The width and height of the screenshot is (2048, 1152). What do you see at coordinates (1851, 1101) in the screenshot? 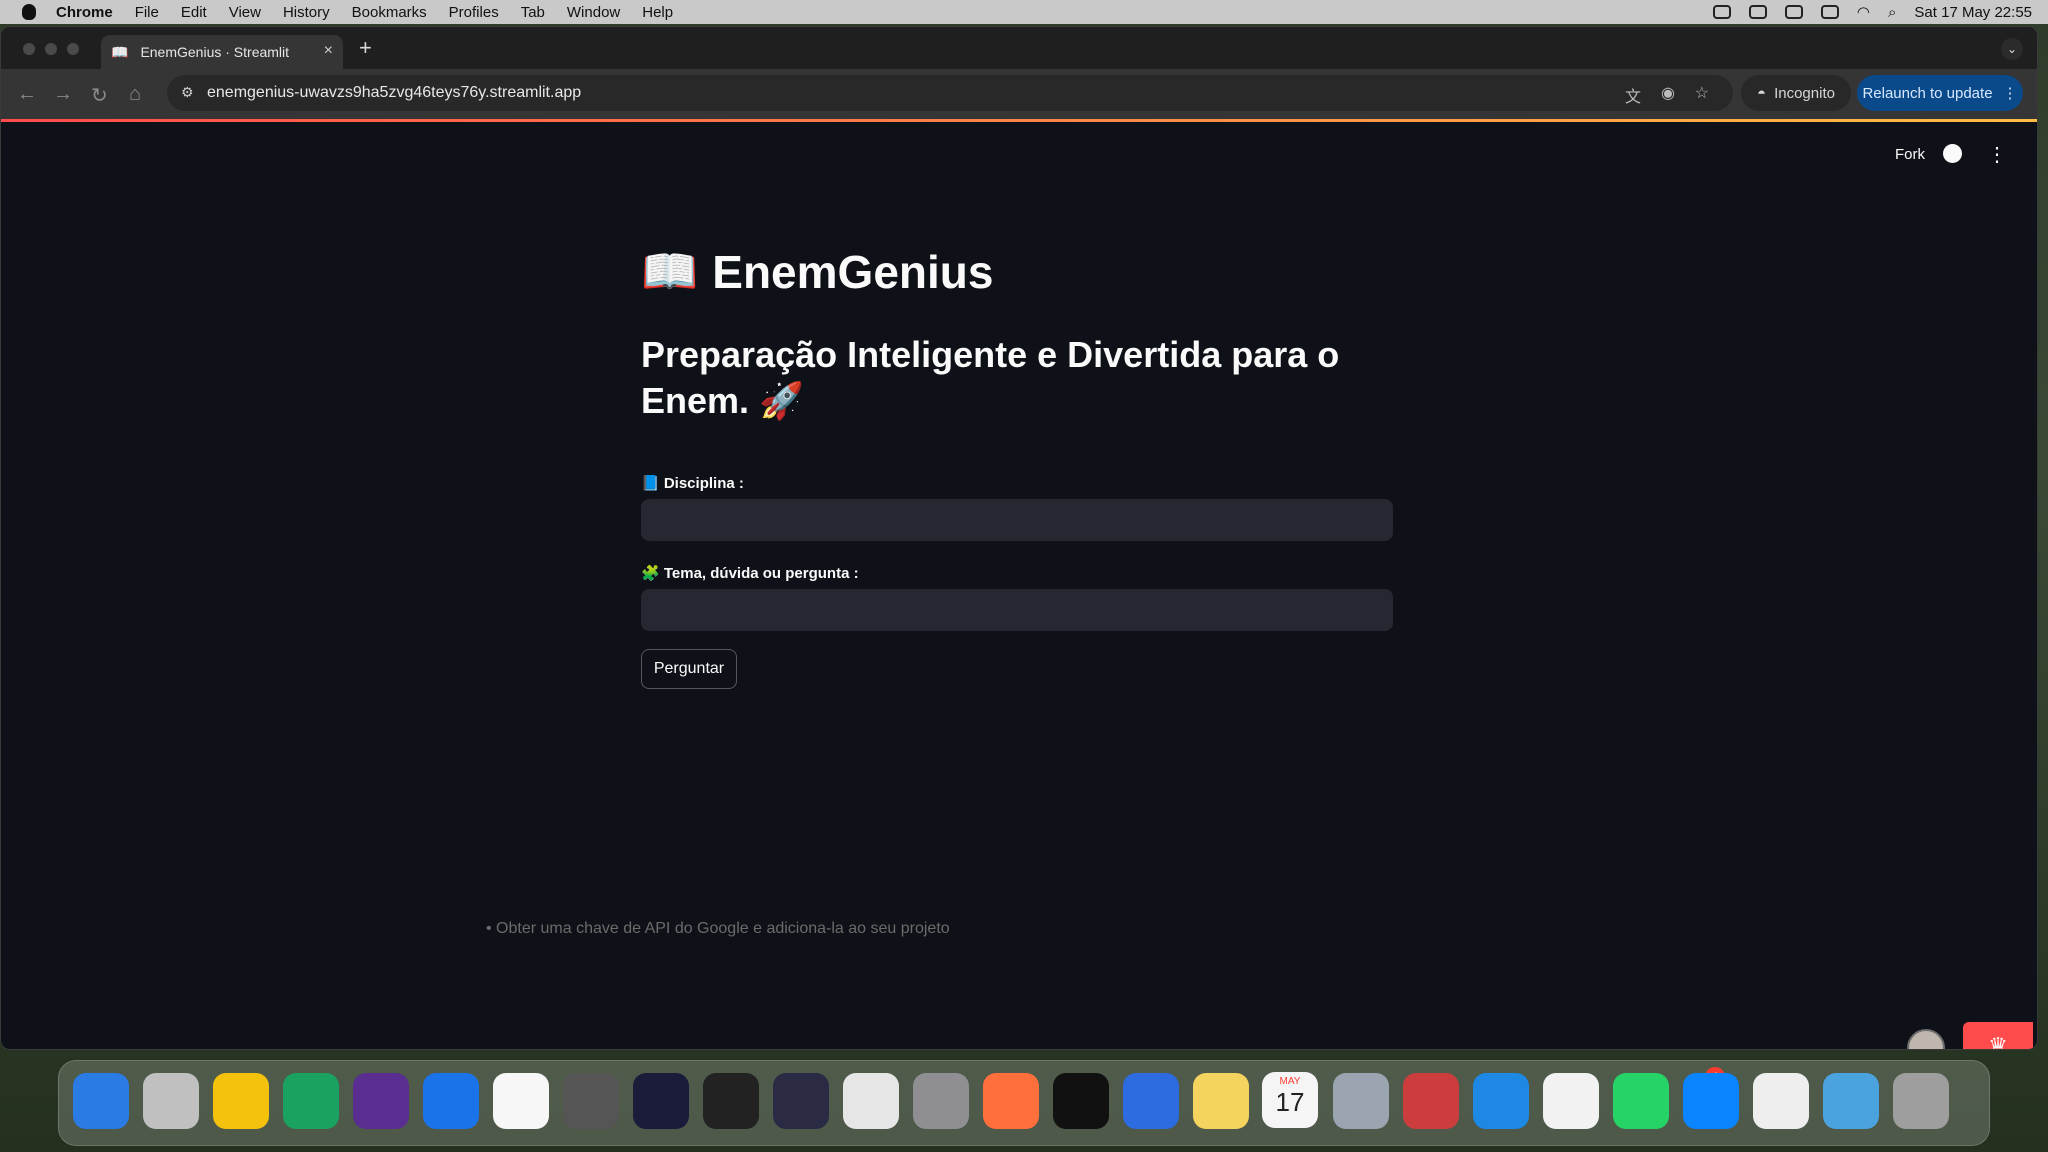
I see `downloads-app-icon` at bounding box center [1851, 1101].